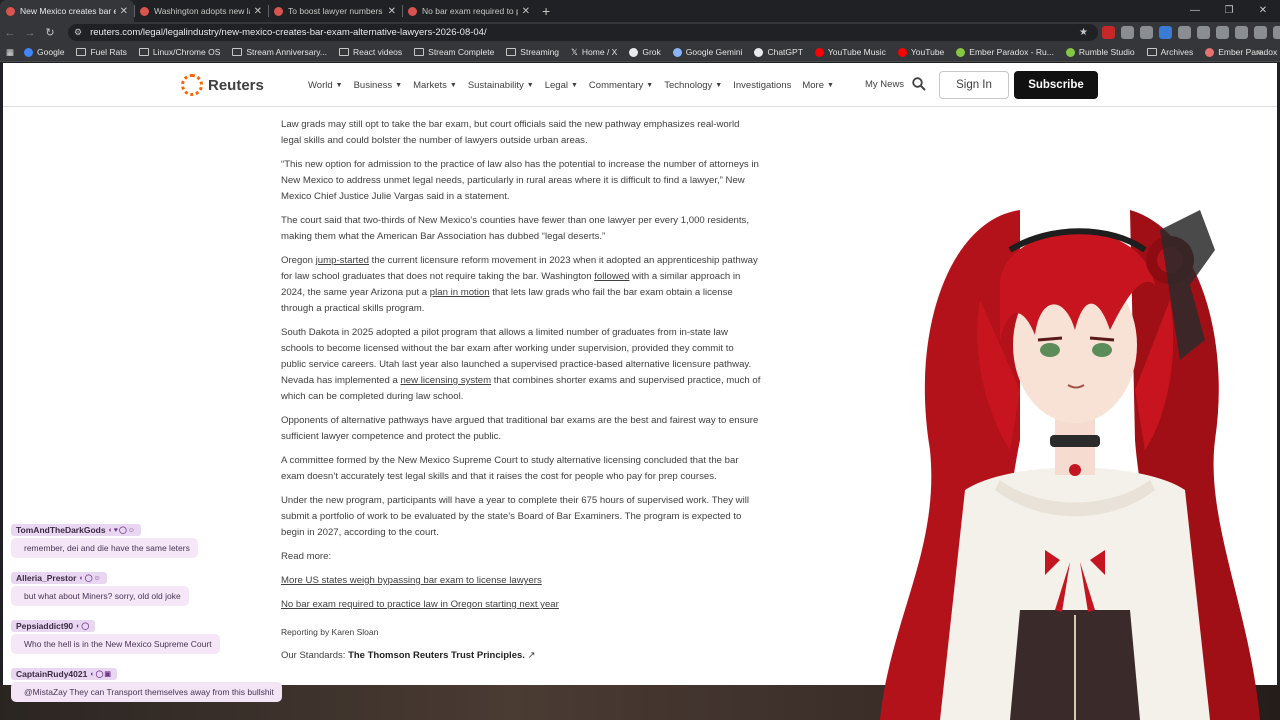  Describe the element at coordinates (78, 32) in the screenshot. I see `site-info-icon: ⚙` at that location.